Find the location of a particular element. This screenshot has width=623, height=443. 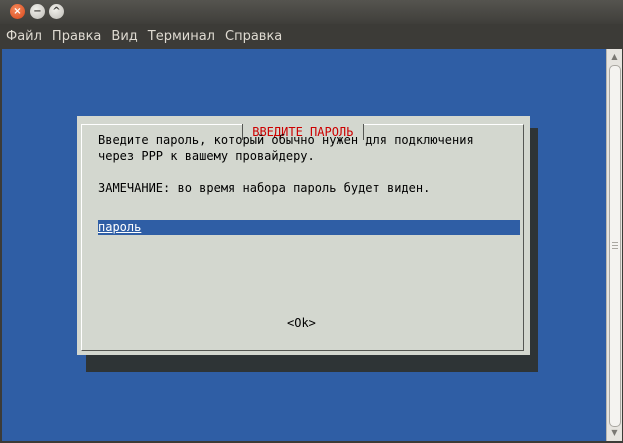

minimize-icon: − is located at coordinates (37, 11).